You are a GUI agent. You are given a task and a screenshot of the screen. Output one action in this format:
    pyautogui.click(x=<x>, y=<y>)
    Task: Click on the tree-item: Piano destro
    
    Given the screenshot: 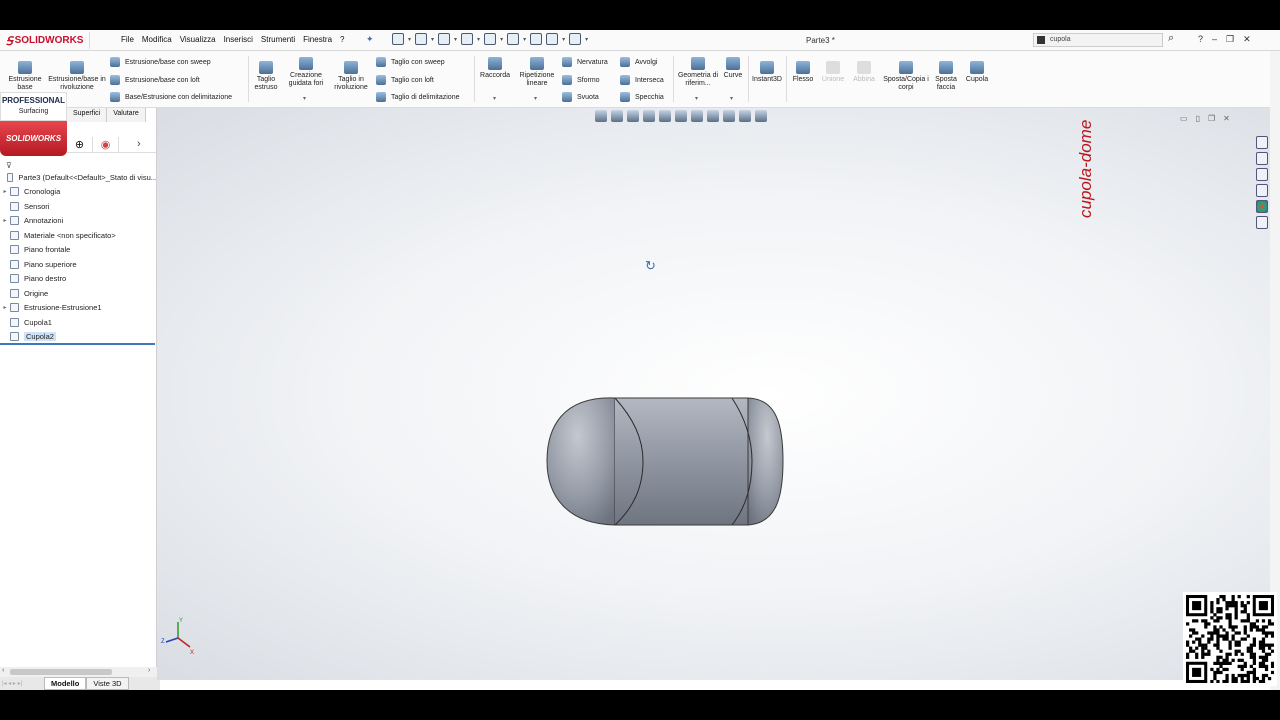 What is the action you would take?
    pyautogui.click(x=78, y=279)
    